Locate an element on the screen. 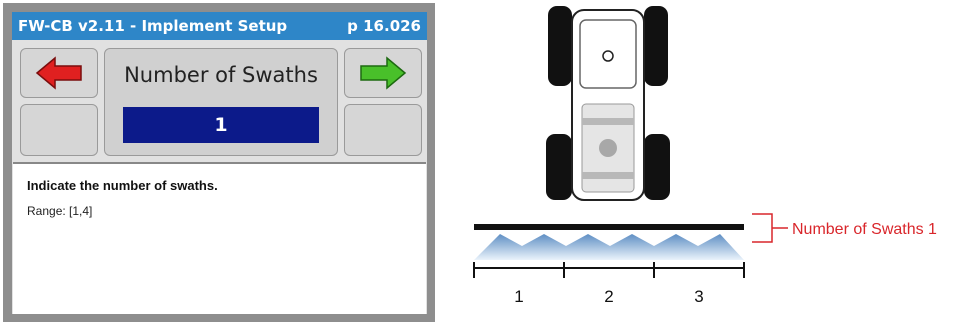 The height and width of the screenshot is (325, 974). parameter-panel: Number of Swaths 1 is located at coordinates (221, 102).